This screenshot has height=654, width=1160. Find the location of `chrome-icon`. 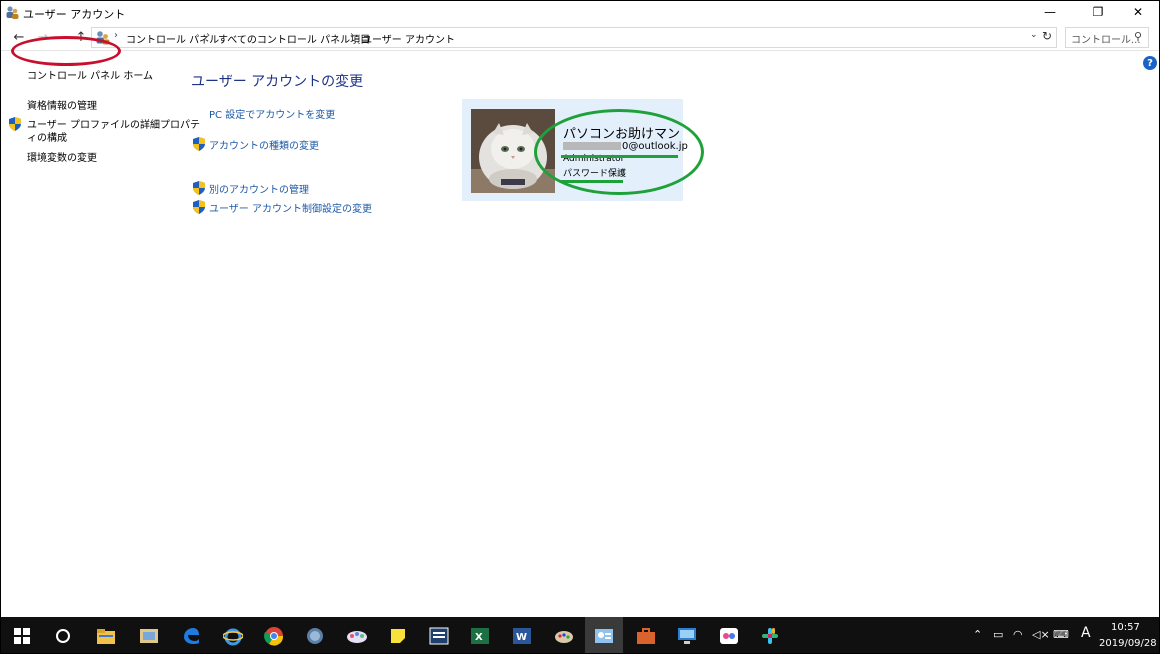

chrome-icon is located at coordinates (274, 636).